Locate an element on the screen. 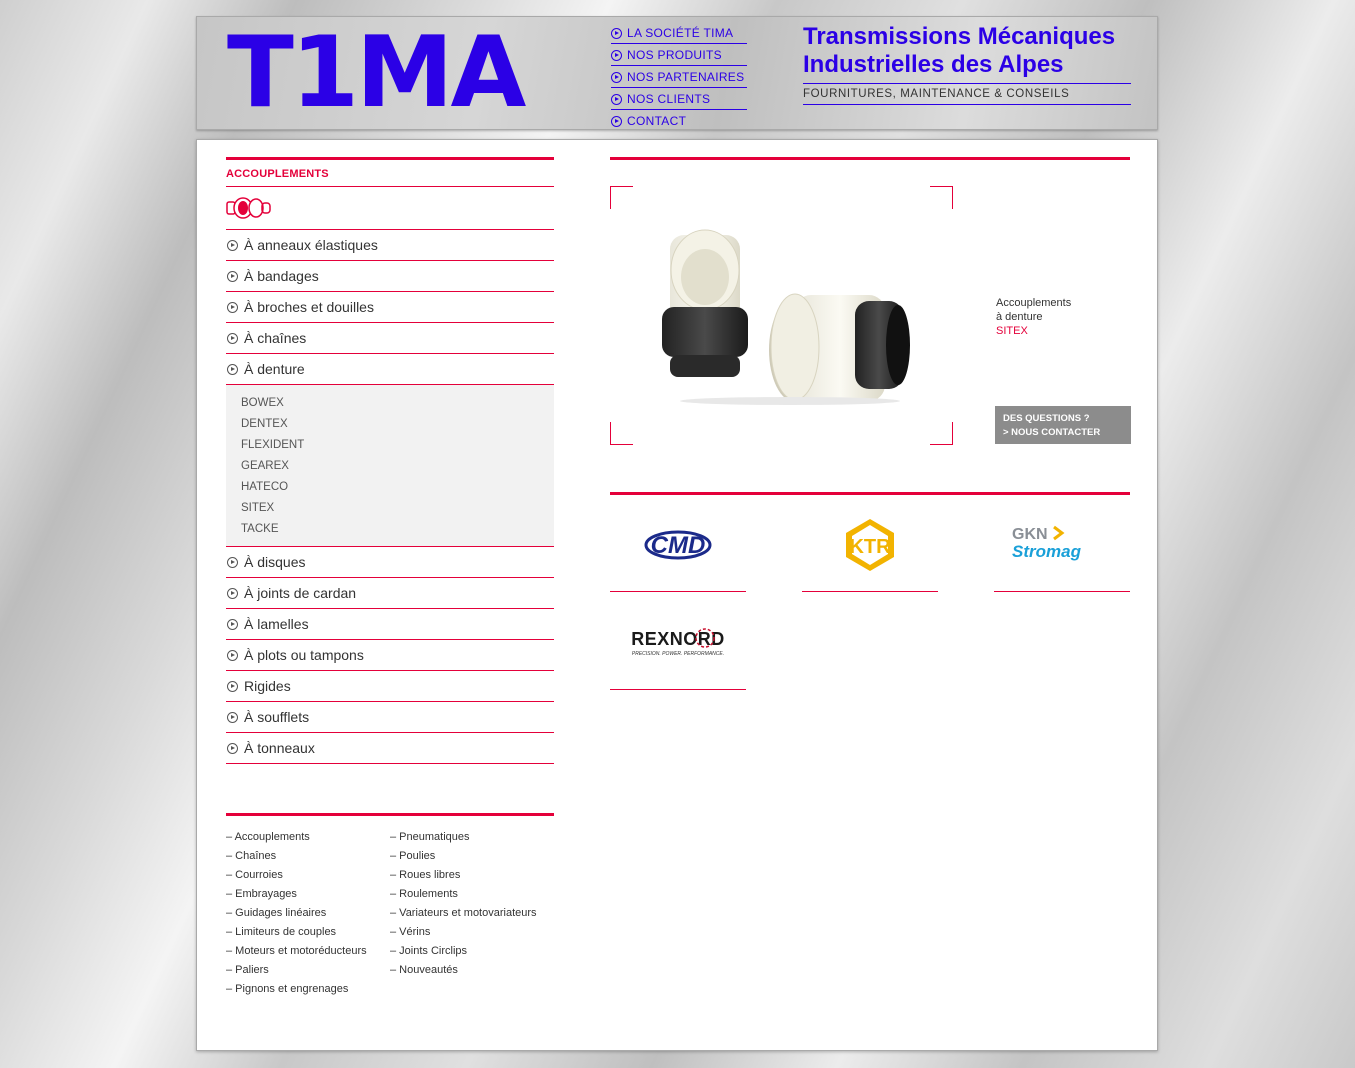 Image resolution: width=1355 pixels, height=1068 pixels. sitemap-link: – Embrayages is located at coordinates (296, 894).